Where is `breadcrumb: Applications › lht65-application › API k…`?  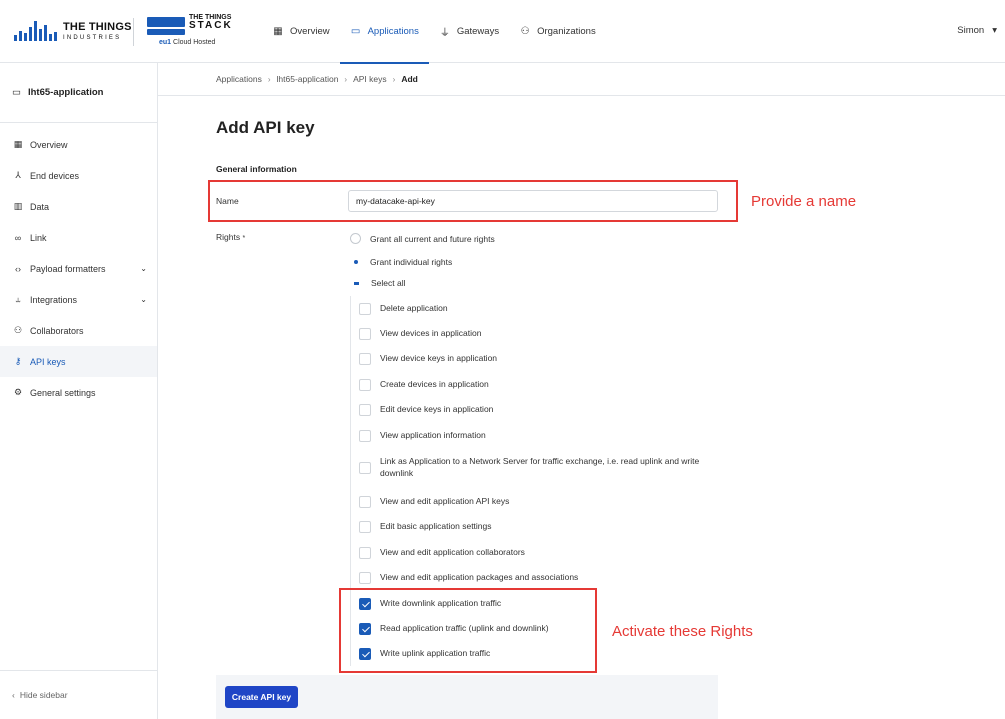 breadcrumb: Applications › lht65-application › API k… is located at coordinates (581, 79).